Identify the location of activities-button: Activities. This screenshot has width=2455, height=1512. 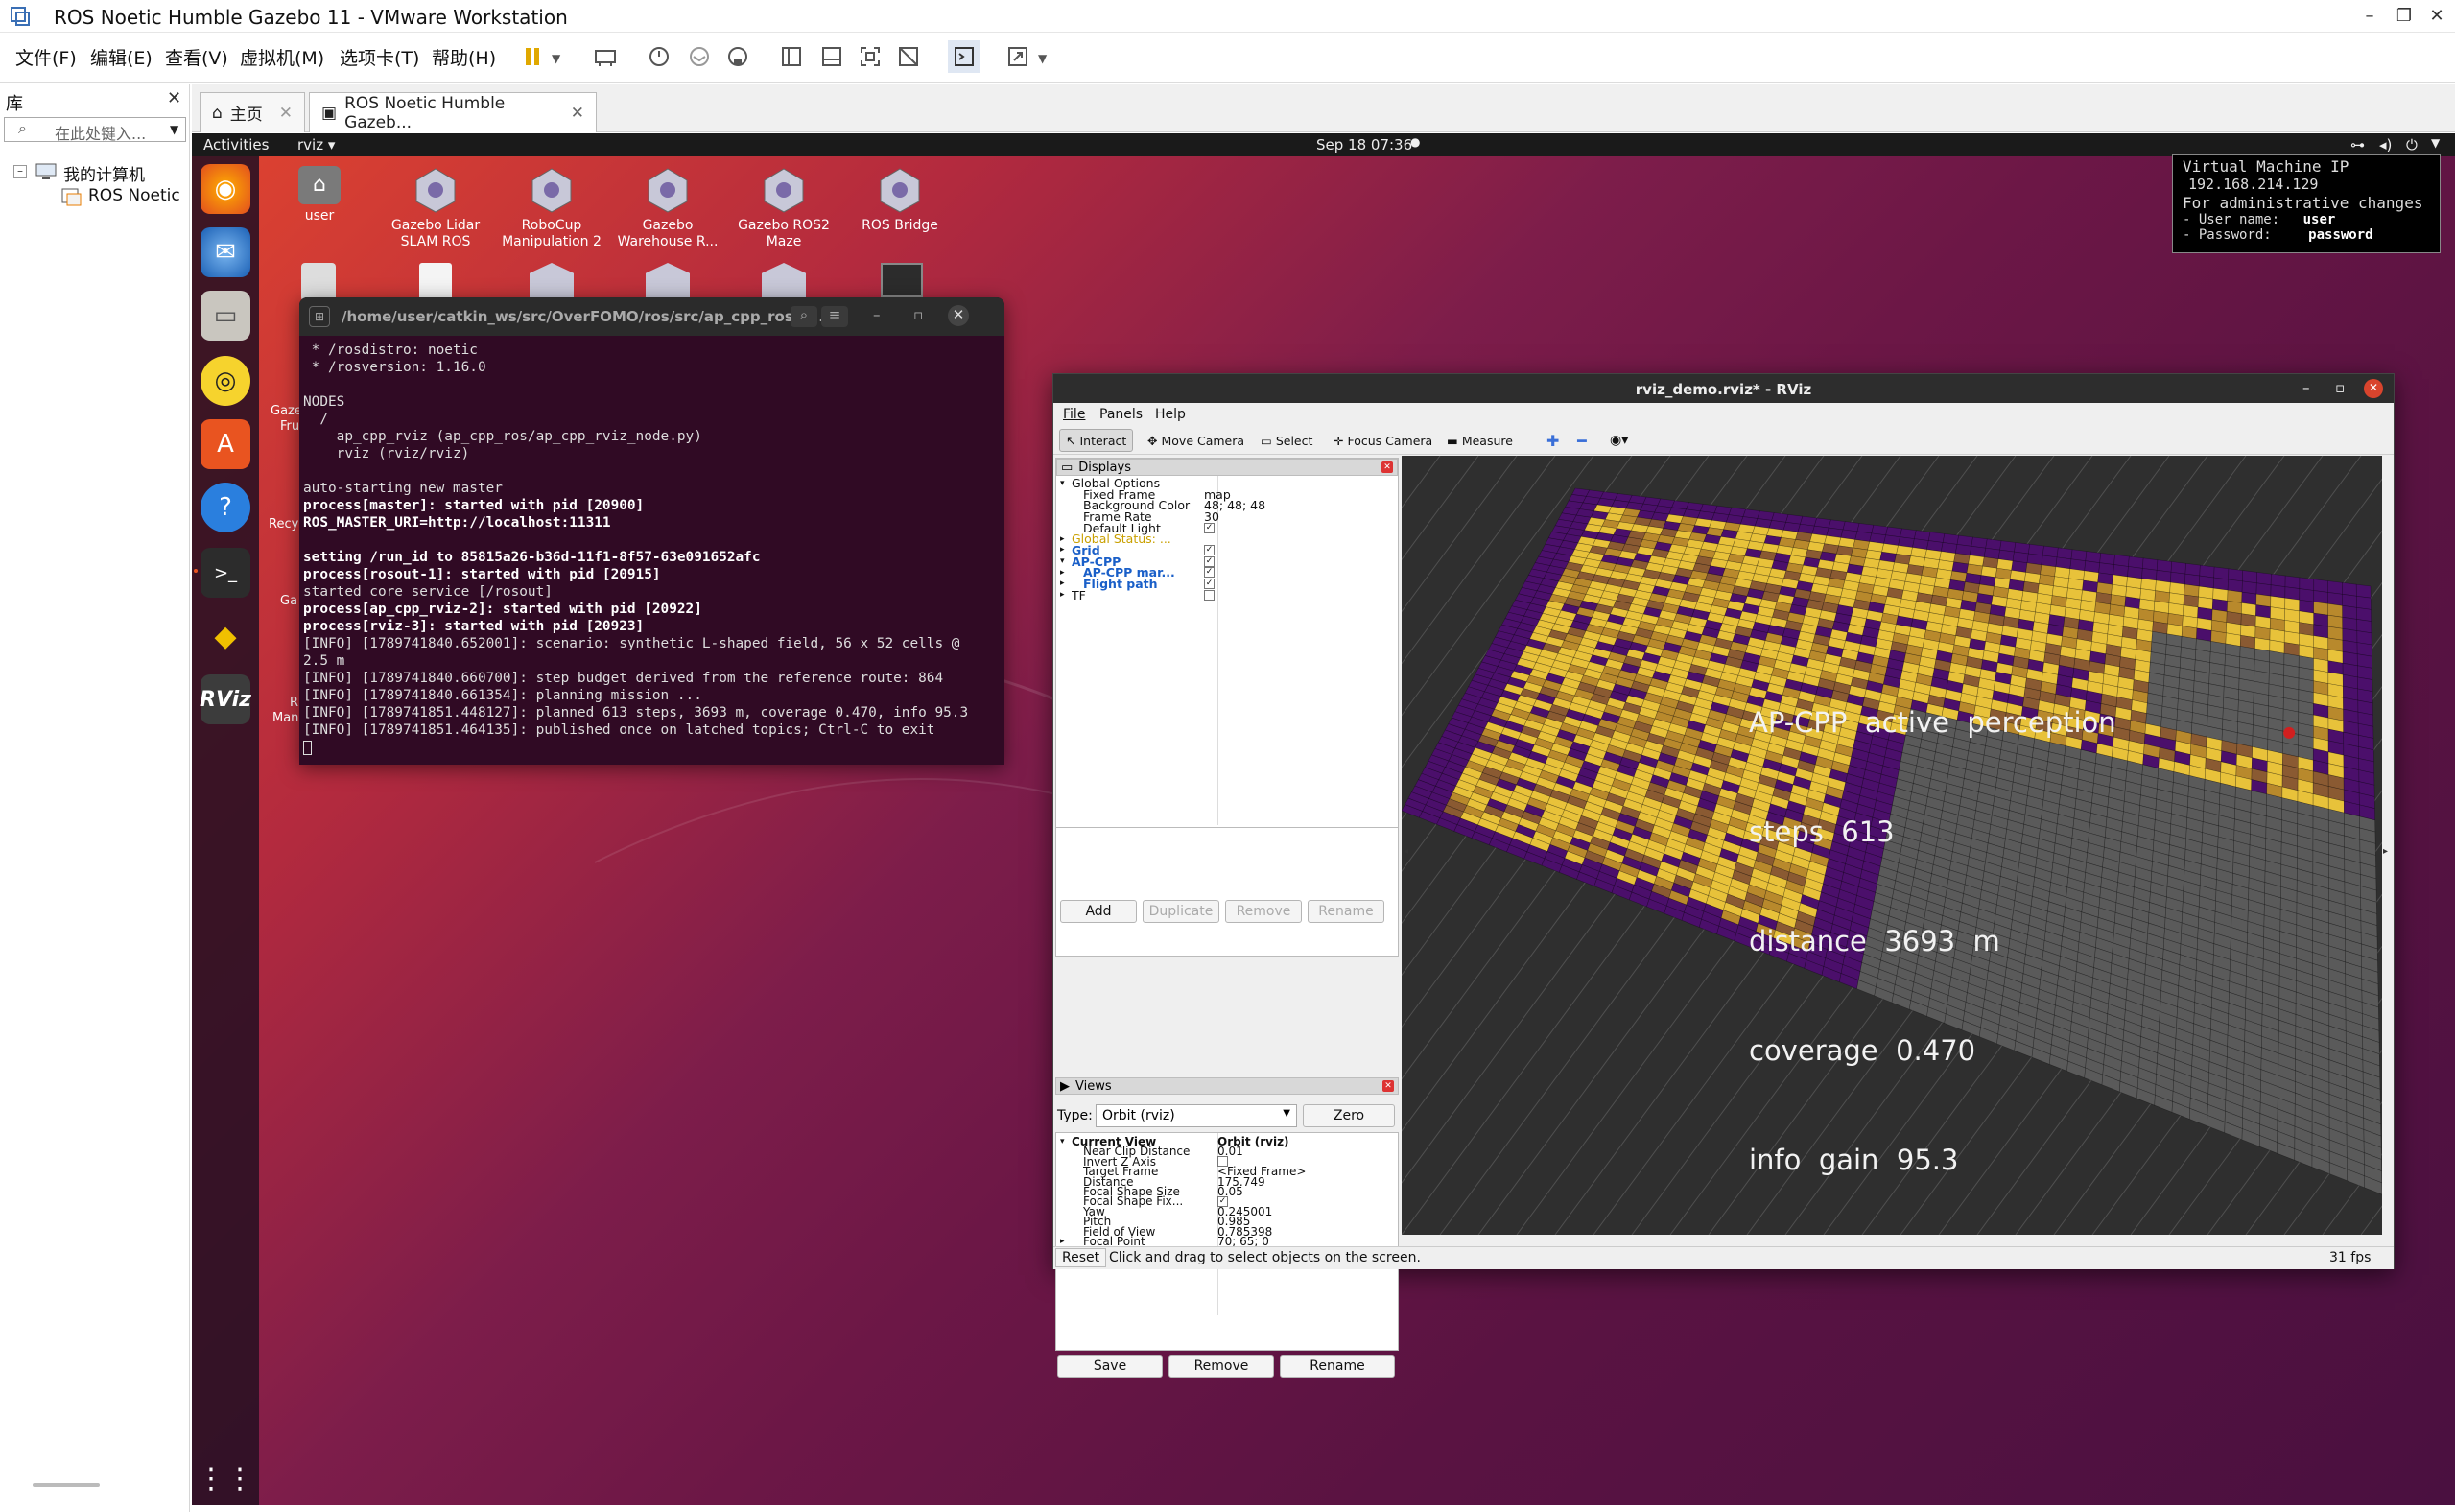
(236, 145).